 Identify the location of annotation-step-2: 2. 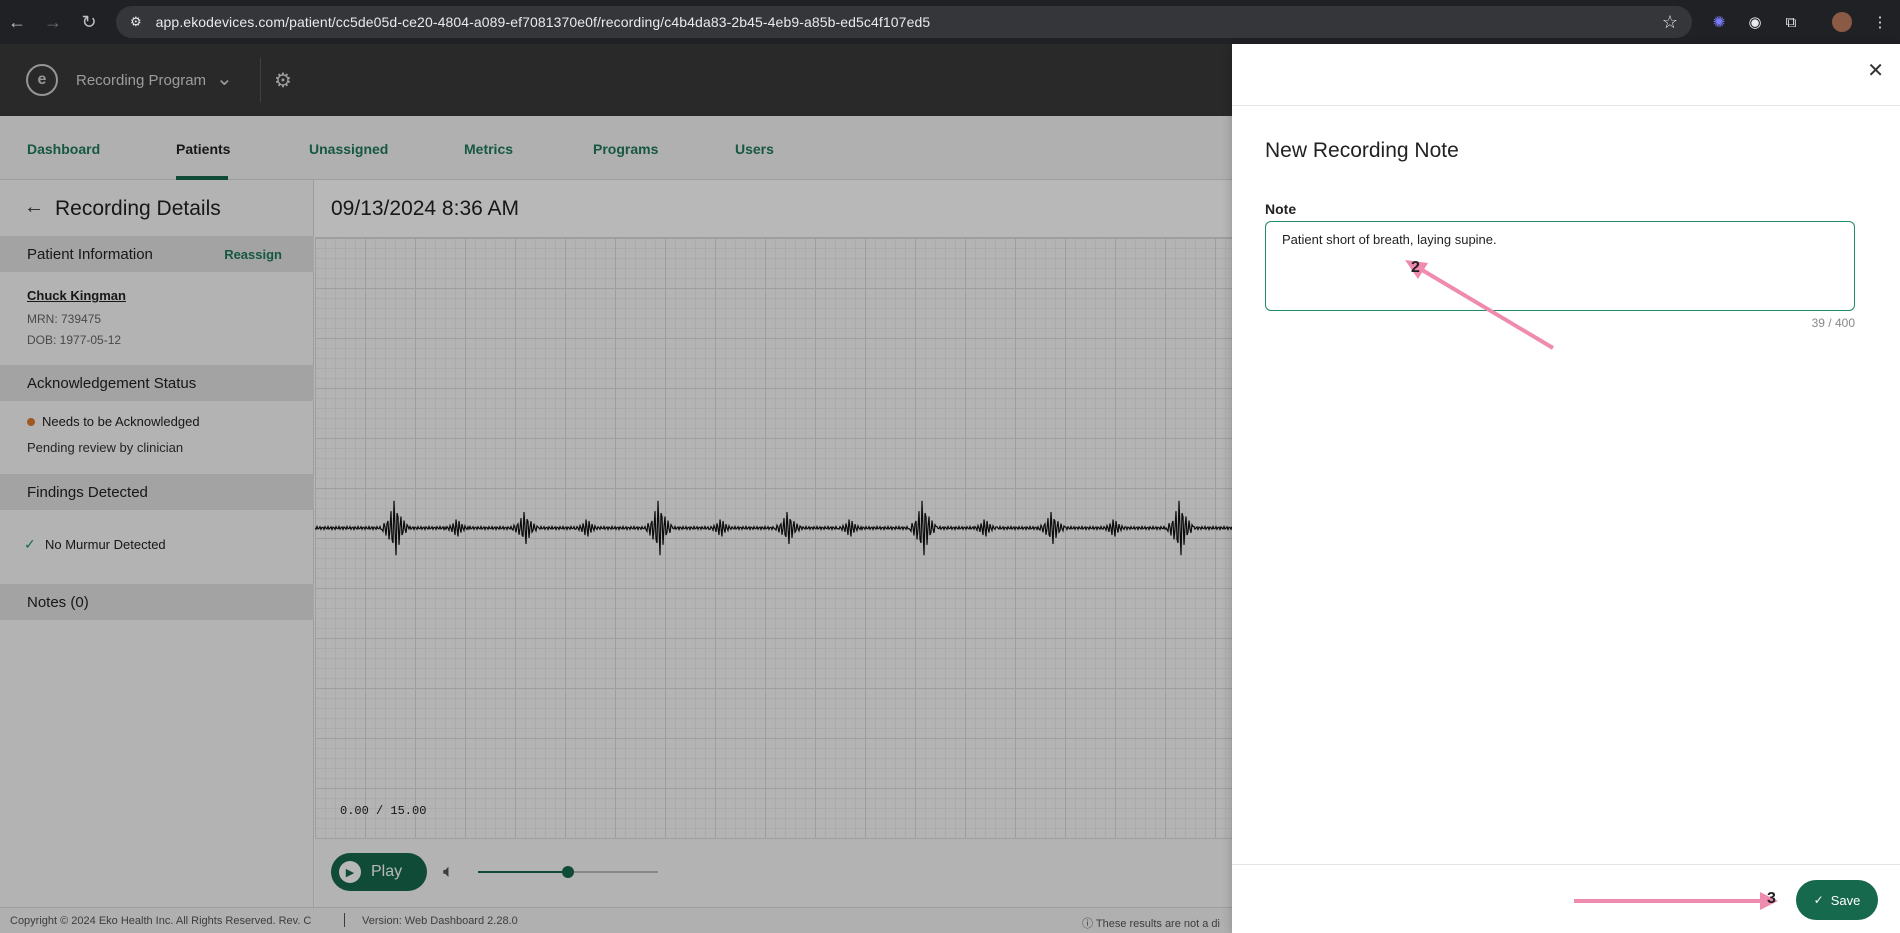
(1415, 267).